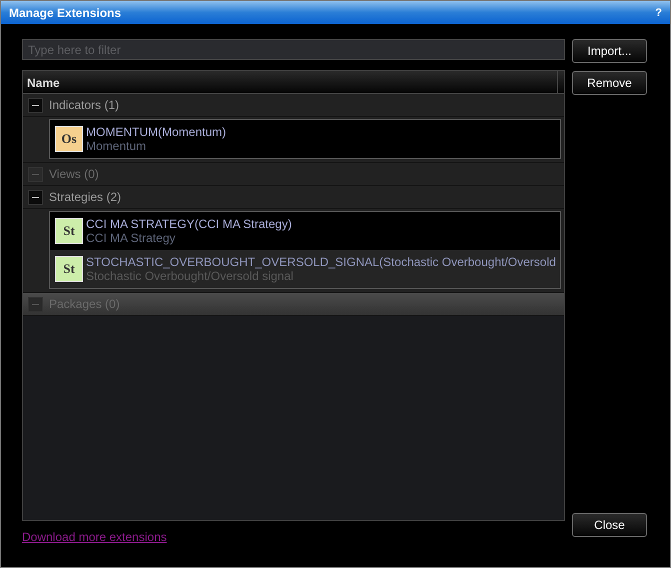 This screenshot has width=671, height=568. Describe the element at coordinates (131, 238) in the screenshot. I see `extension-description: CCI MA Strategy` at that location.